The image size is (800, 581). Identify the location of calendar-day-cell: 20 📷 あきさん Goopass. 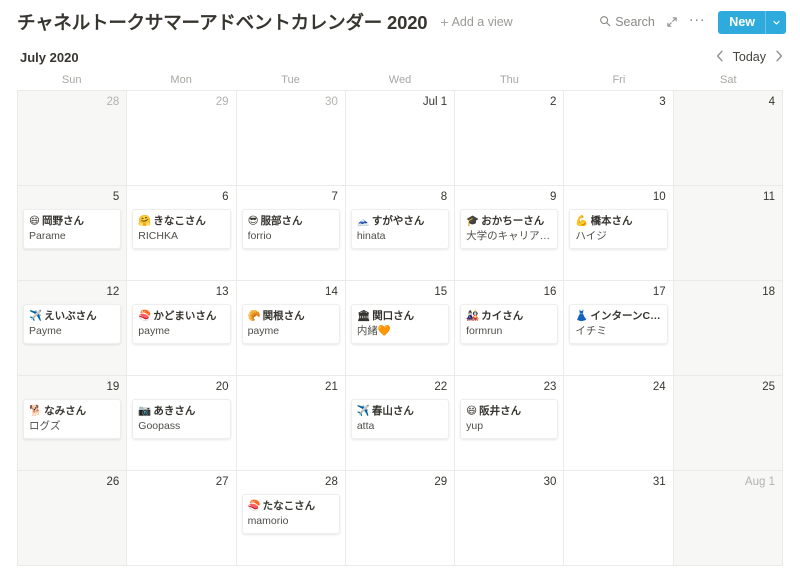
(182, 423).